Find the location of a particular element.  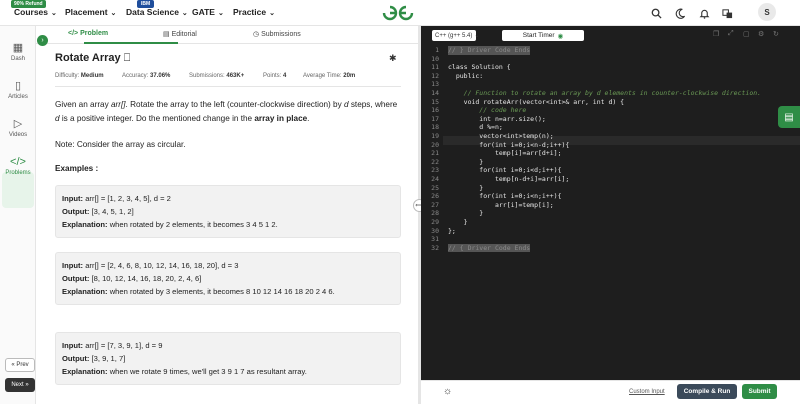

line-number: 20 is located at coordinates (435, 144).